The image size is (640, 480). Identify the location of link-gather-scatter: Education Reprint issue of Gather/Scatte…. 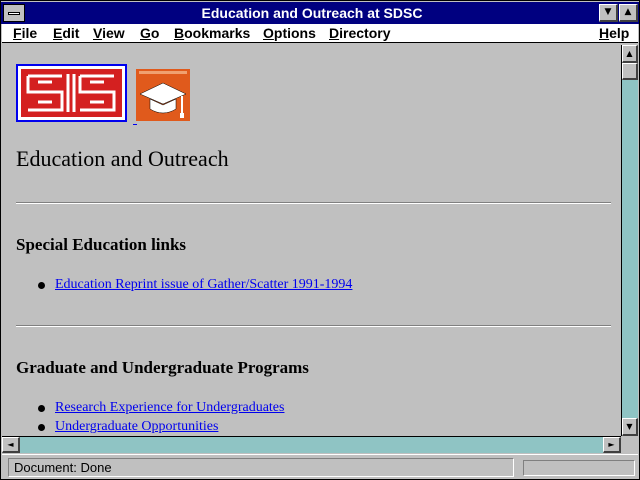
(203, 285).